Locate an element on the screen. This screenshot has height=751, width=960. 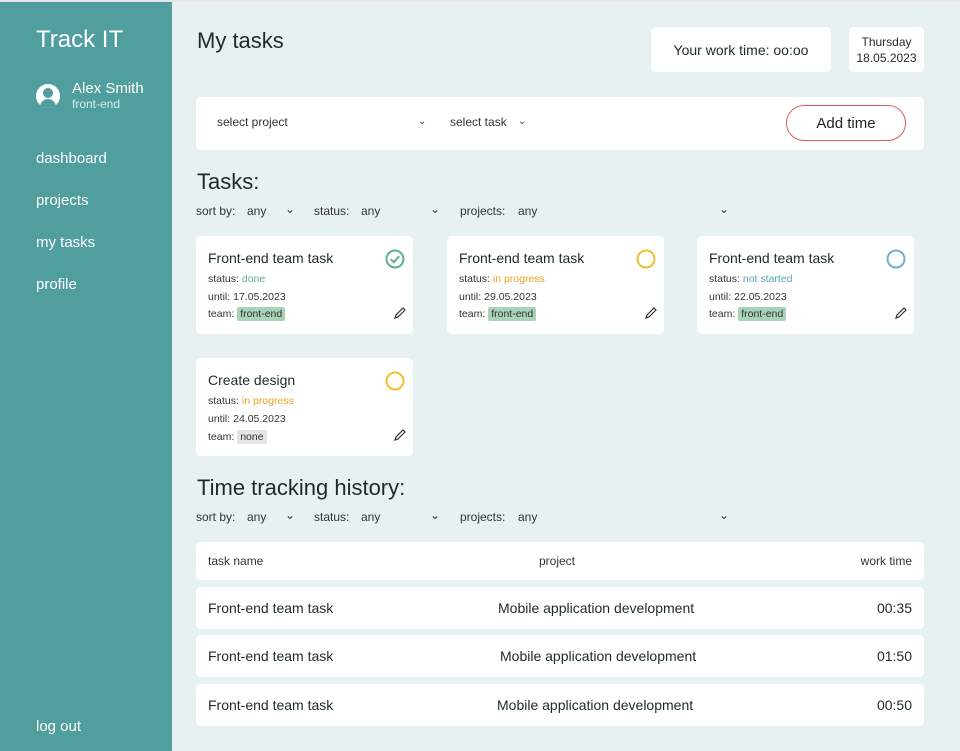
sidebar-item-profile: profile is located at coordinates (71, 295).